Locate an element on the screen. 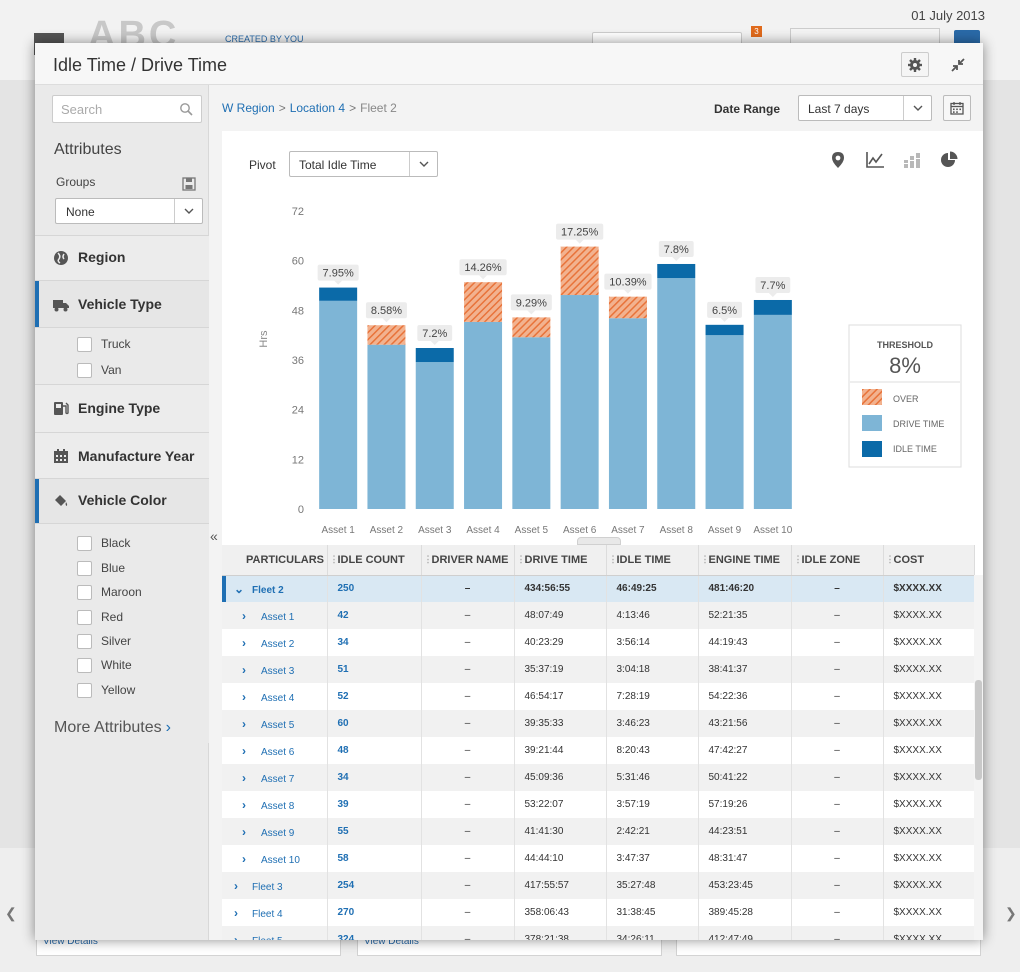 Image resolution: width=1020 pixels, height=972 pixels. groups-select: None is located at coordinates (129, 211).